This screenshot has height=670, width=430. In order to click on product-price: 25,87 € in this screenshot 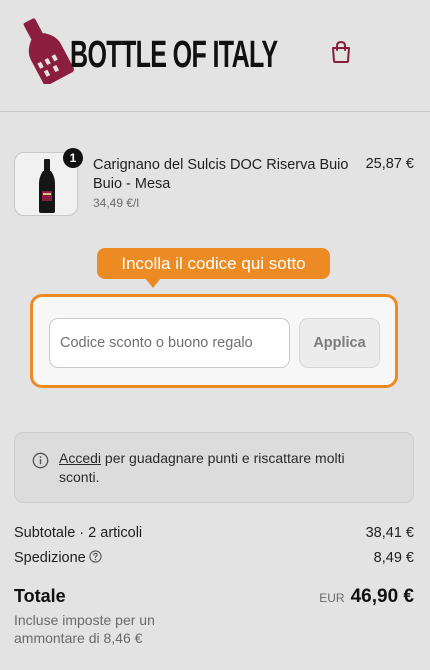, I will do `click(389, 164)`.